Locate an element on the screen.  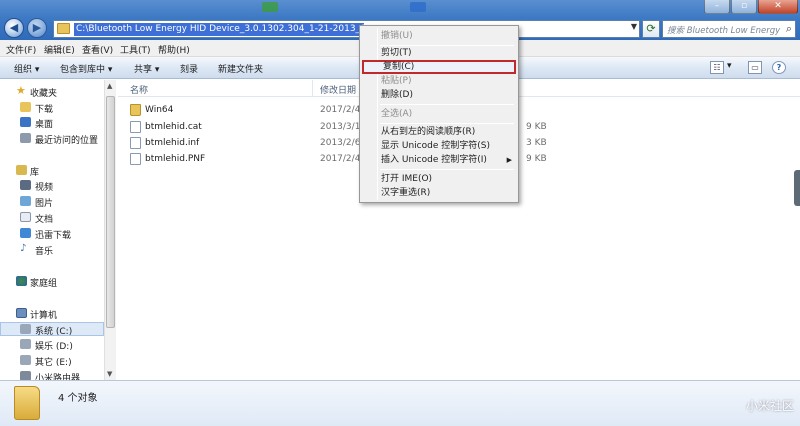
column-modified: 修改日期 is located at coordinates (338, 89).